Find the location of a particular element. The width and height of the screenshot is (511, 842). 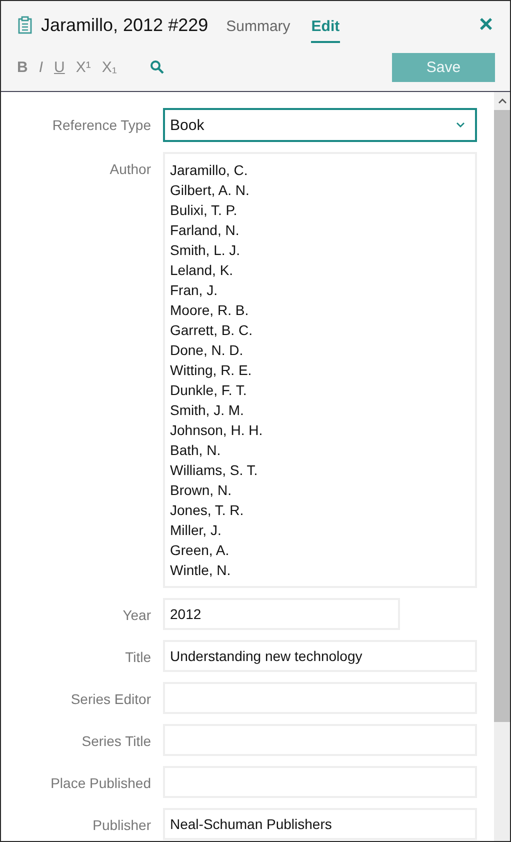

field-label: Series Title is located at coordinates (115, 741).